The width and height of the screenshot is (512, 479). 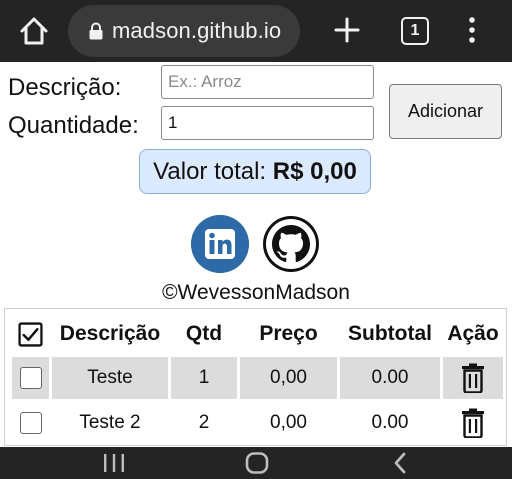 I want to click on credit-text: ©WevessonMadson, so click(x=256, y=292).